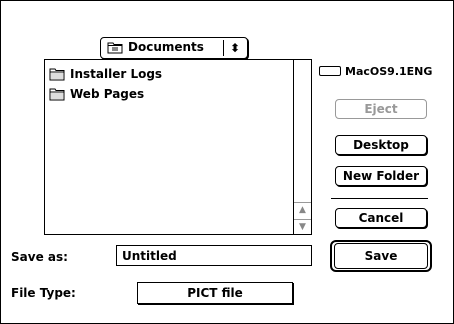 The width and height of the screenshot is (454, 324). I want to click on list-item: Web Pages, so click(96, 93).